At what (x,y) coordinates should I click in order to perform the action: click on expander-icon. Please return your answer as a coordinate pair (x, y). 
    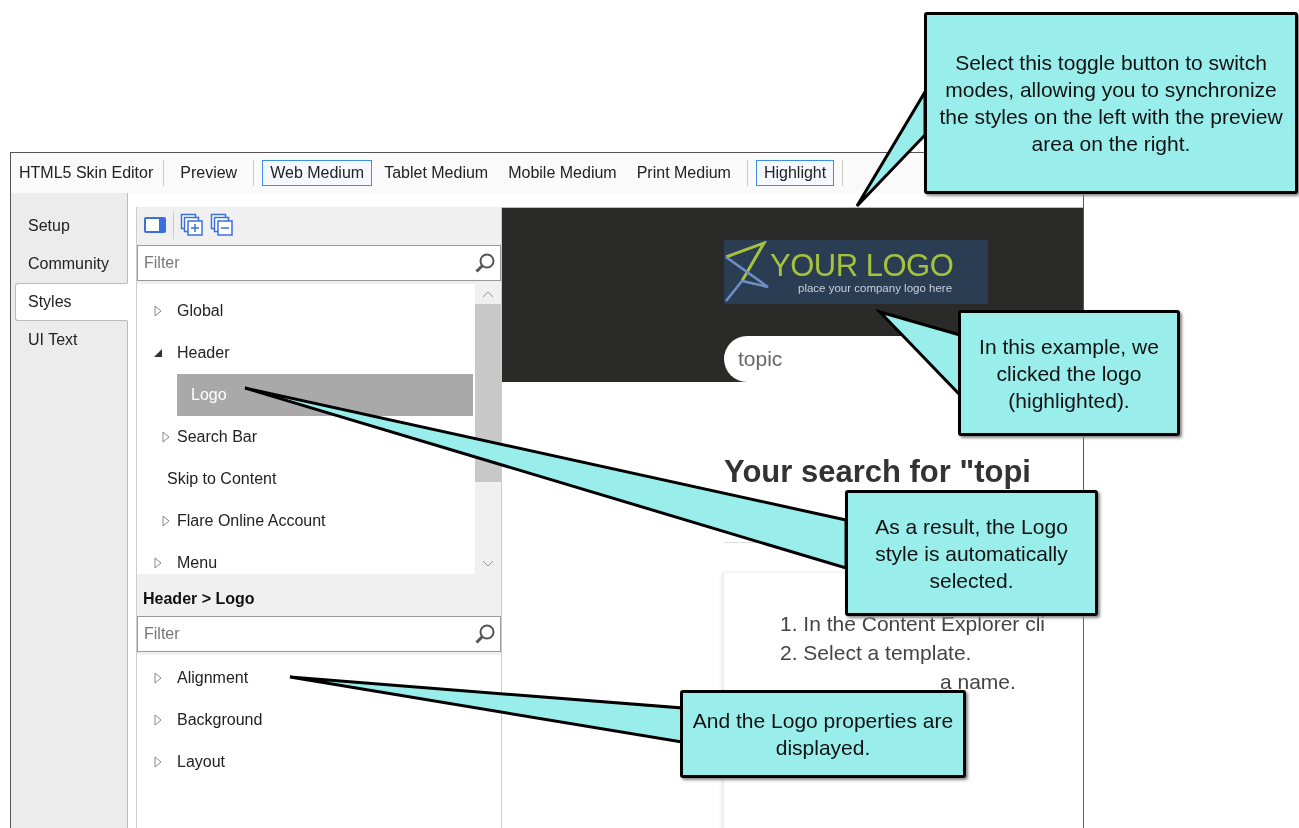
    Looking at the image, I should click on (158, 353).